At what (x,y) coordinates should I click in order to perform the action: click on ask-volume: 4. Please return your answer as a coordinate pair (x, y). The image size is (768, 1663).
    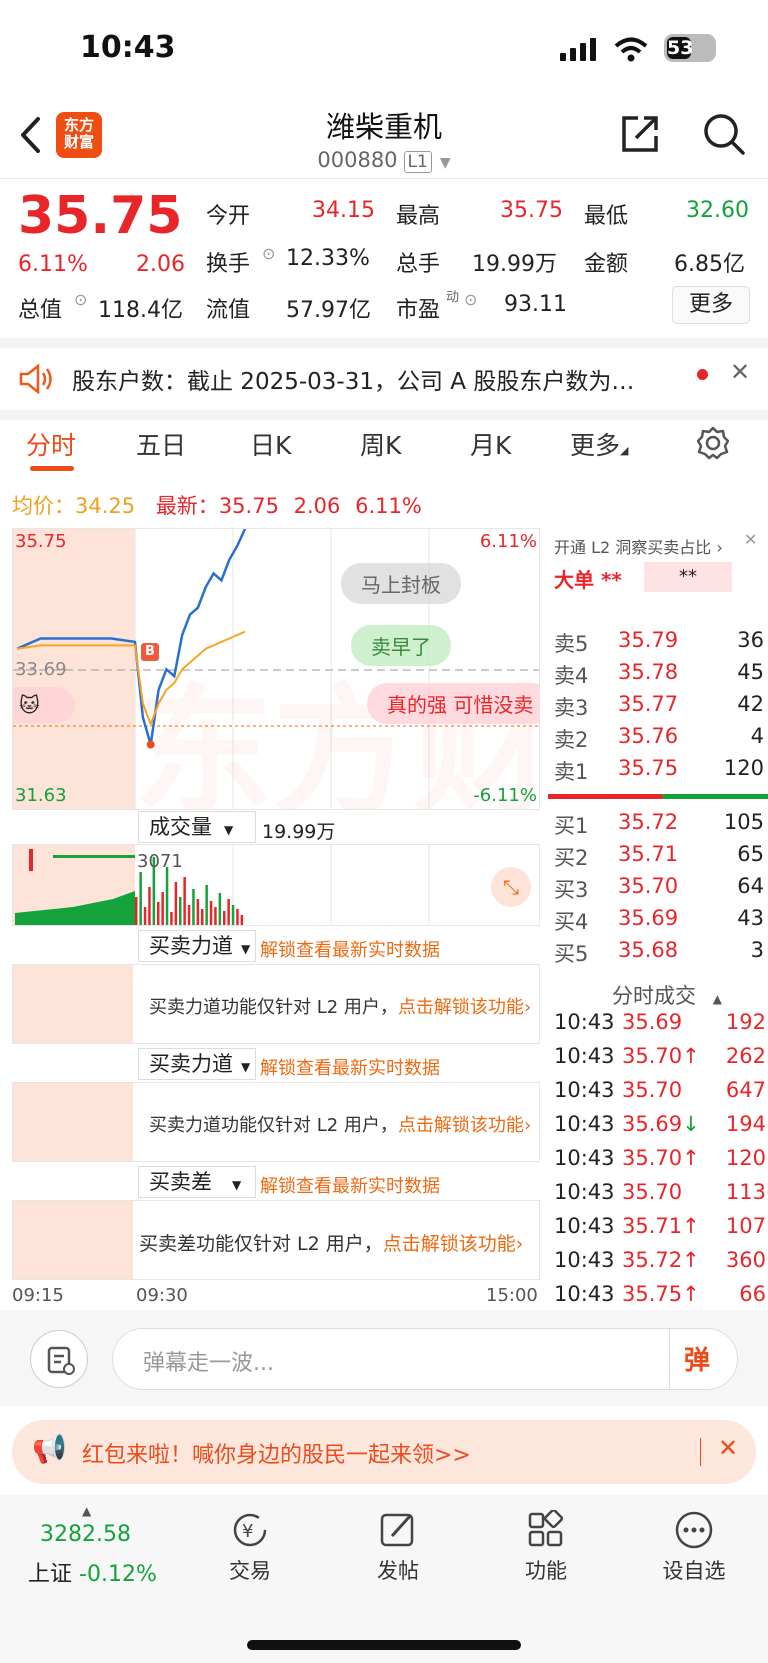
    Looking at the image, I should click on (757, 736).